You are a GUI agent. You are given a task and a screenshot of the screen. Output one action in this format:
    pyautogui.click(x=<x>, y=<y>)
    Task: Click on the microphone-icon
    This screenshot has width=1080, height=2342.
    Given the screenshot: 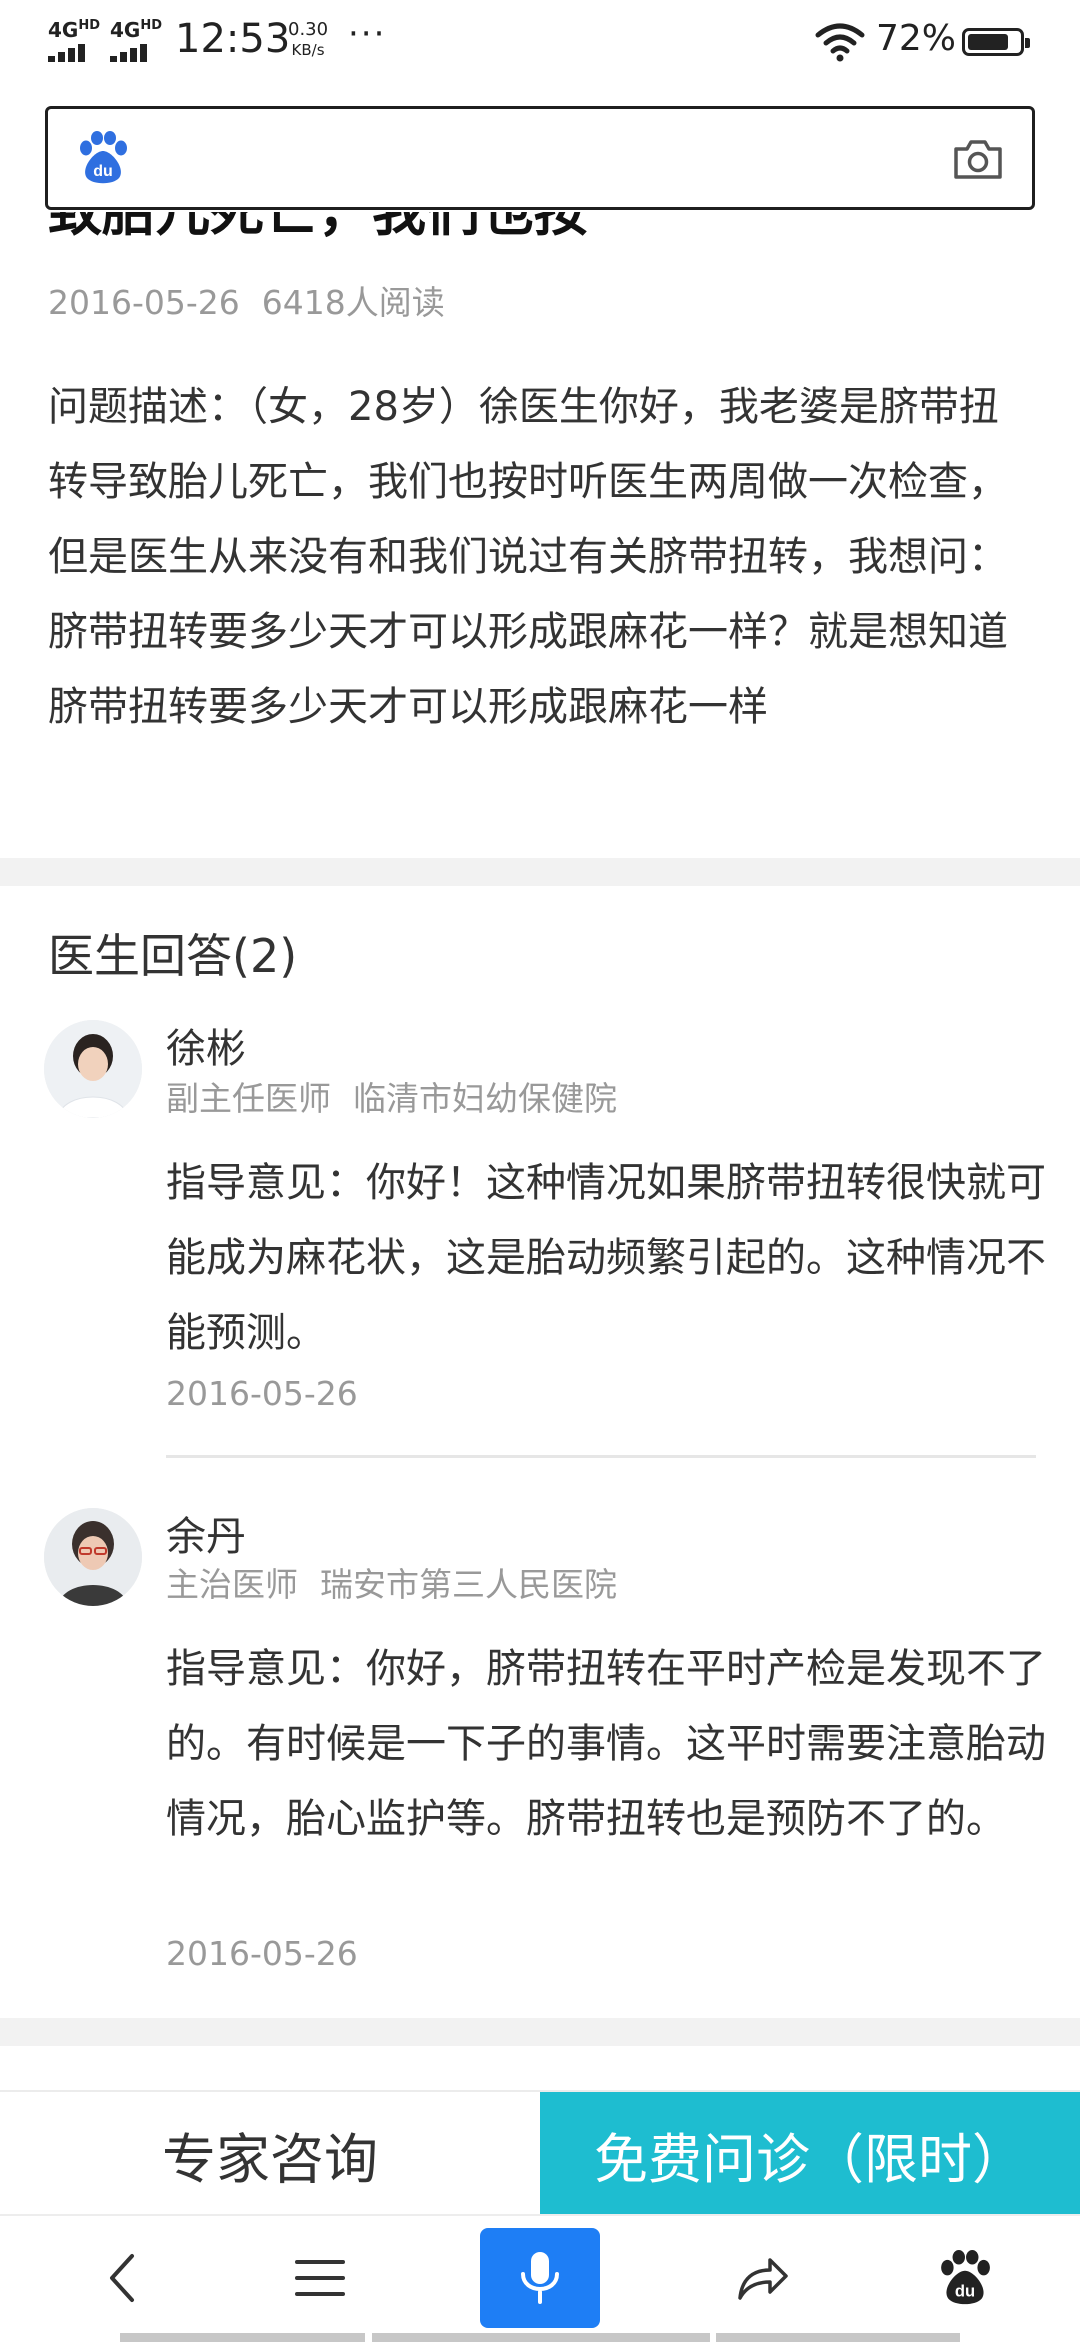 What is the action you would take?
    pyautogui.click(x=540, y=2278)
    